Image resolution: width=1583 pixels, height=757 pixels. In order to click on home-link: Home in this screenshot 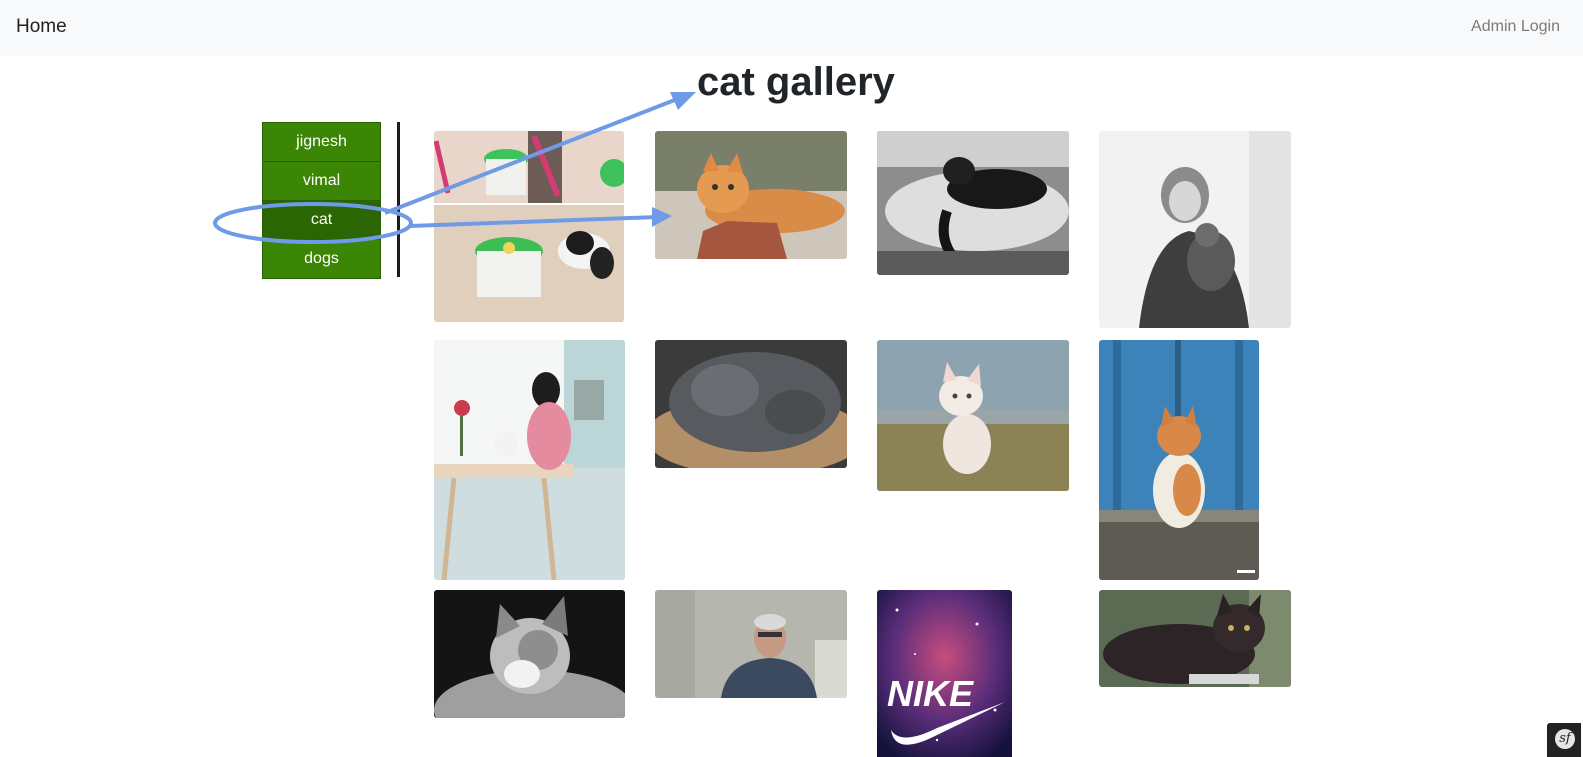, I will do `click(41, 27)`.